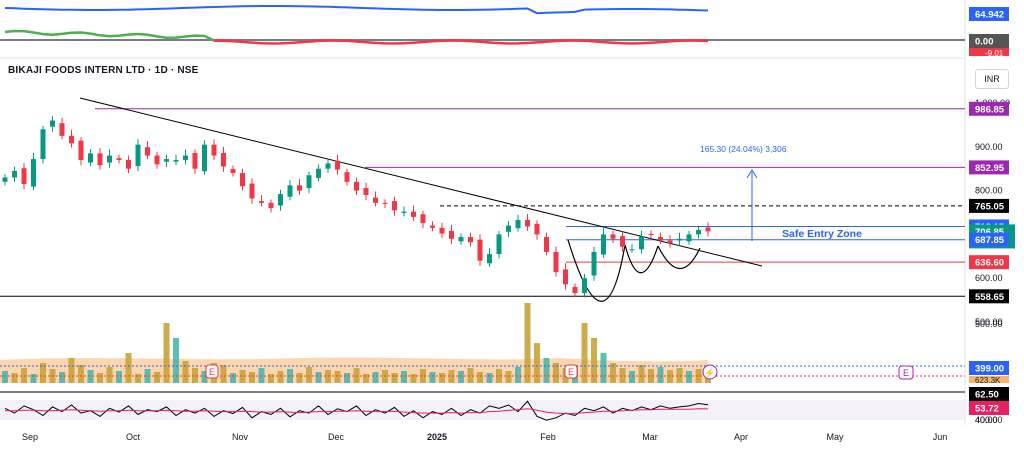 This screenshot has width=1024, height=449. What do you see at coordinates (988, 380) in the screenshot?
I see `volume-secondary-tag: 623.3K` at bounding box center [988, 380].